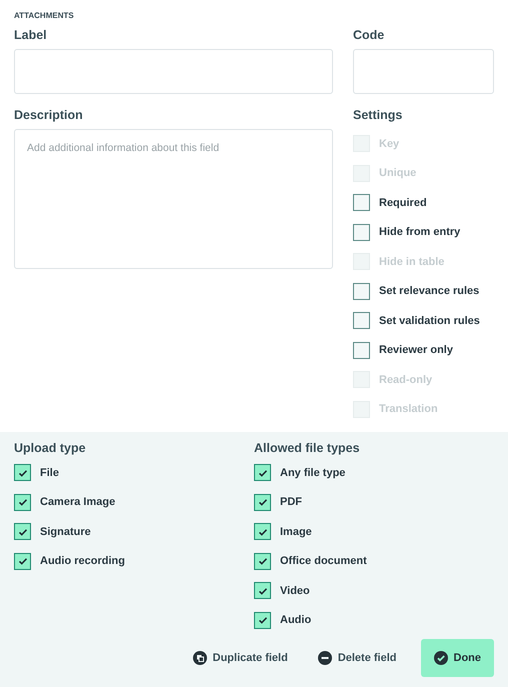  What do you see at coordinates (369, 35) in the screenshot?
I see `field-label: Code` at bounding box center [369, 35].